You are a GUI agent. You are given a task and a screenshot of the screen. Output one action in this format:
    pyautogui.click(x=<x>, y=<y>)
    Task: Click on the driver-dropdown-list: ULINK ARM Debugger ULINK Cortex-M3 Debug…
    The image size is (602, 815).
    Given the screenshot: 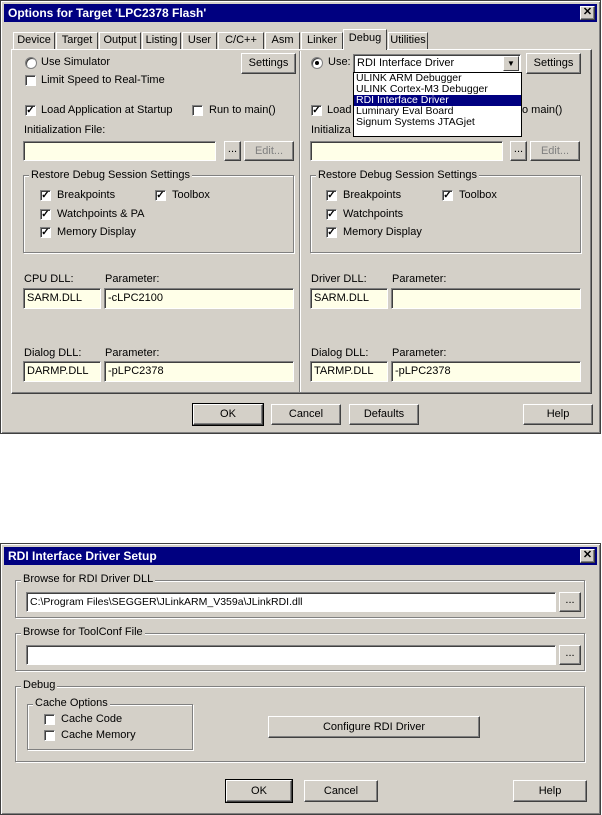 What is the action you would take?
    pyautogui.click(x=437, y=104)
    